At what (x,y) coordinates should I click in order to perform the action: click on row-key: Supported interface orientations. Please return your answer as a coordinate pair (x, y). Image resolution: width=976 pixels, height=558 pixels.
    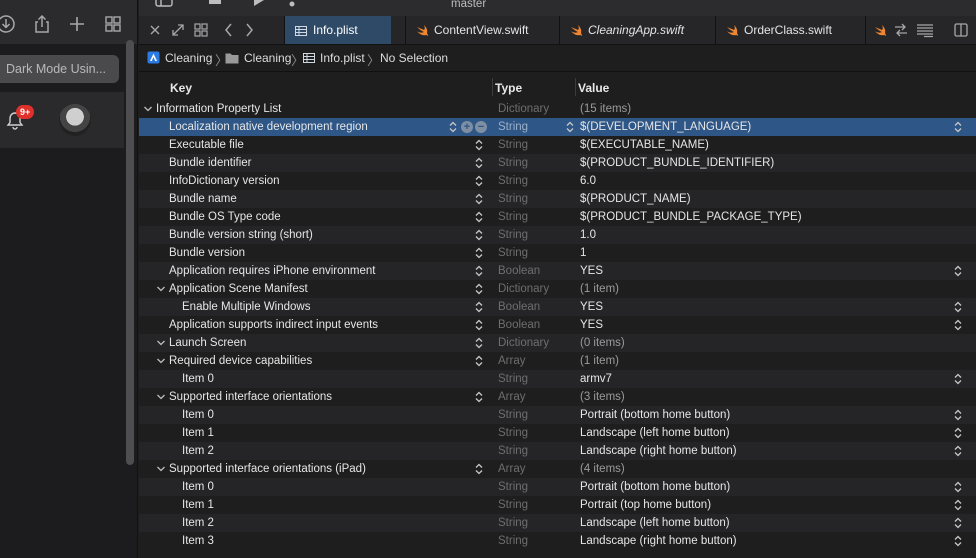
    Looking at the image, I should click on (250, 397).